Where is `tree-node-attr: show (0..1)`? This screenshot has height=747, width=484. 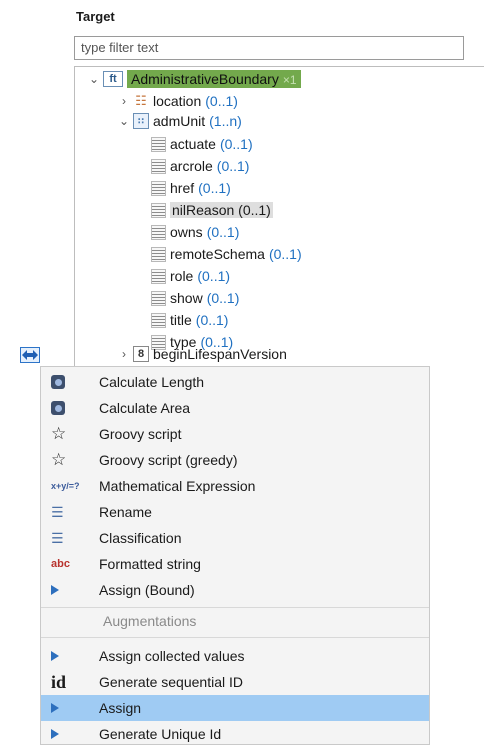
tree-node-attr: show (0..1) is located at coordinates (194, 298).